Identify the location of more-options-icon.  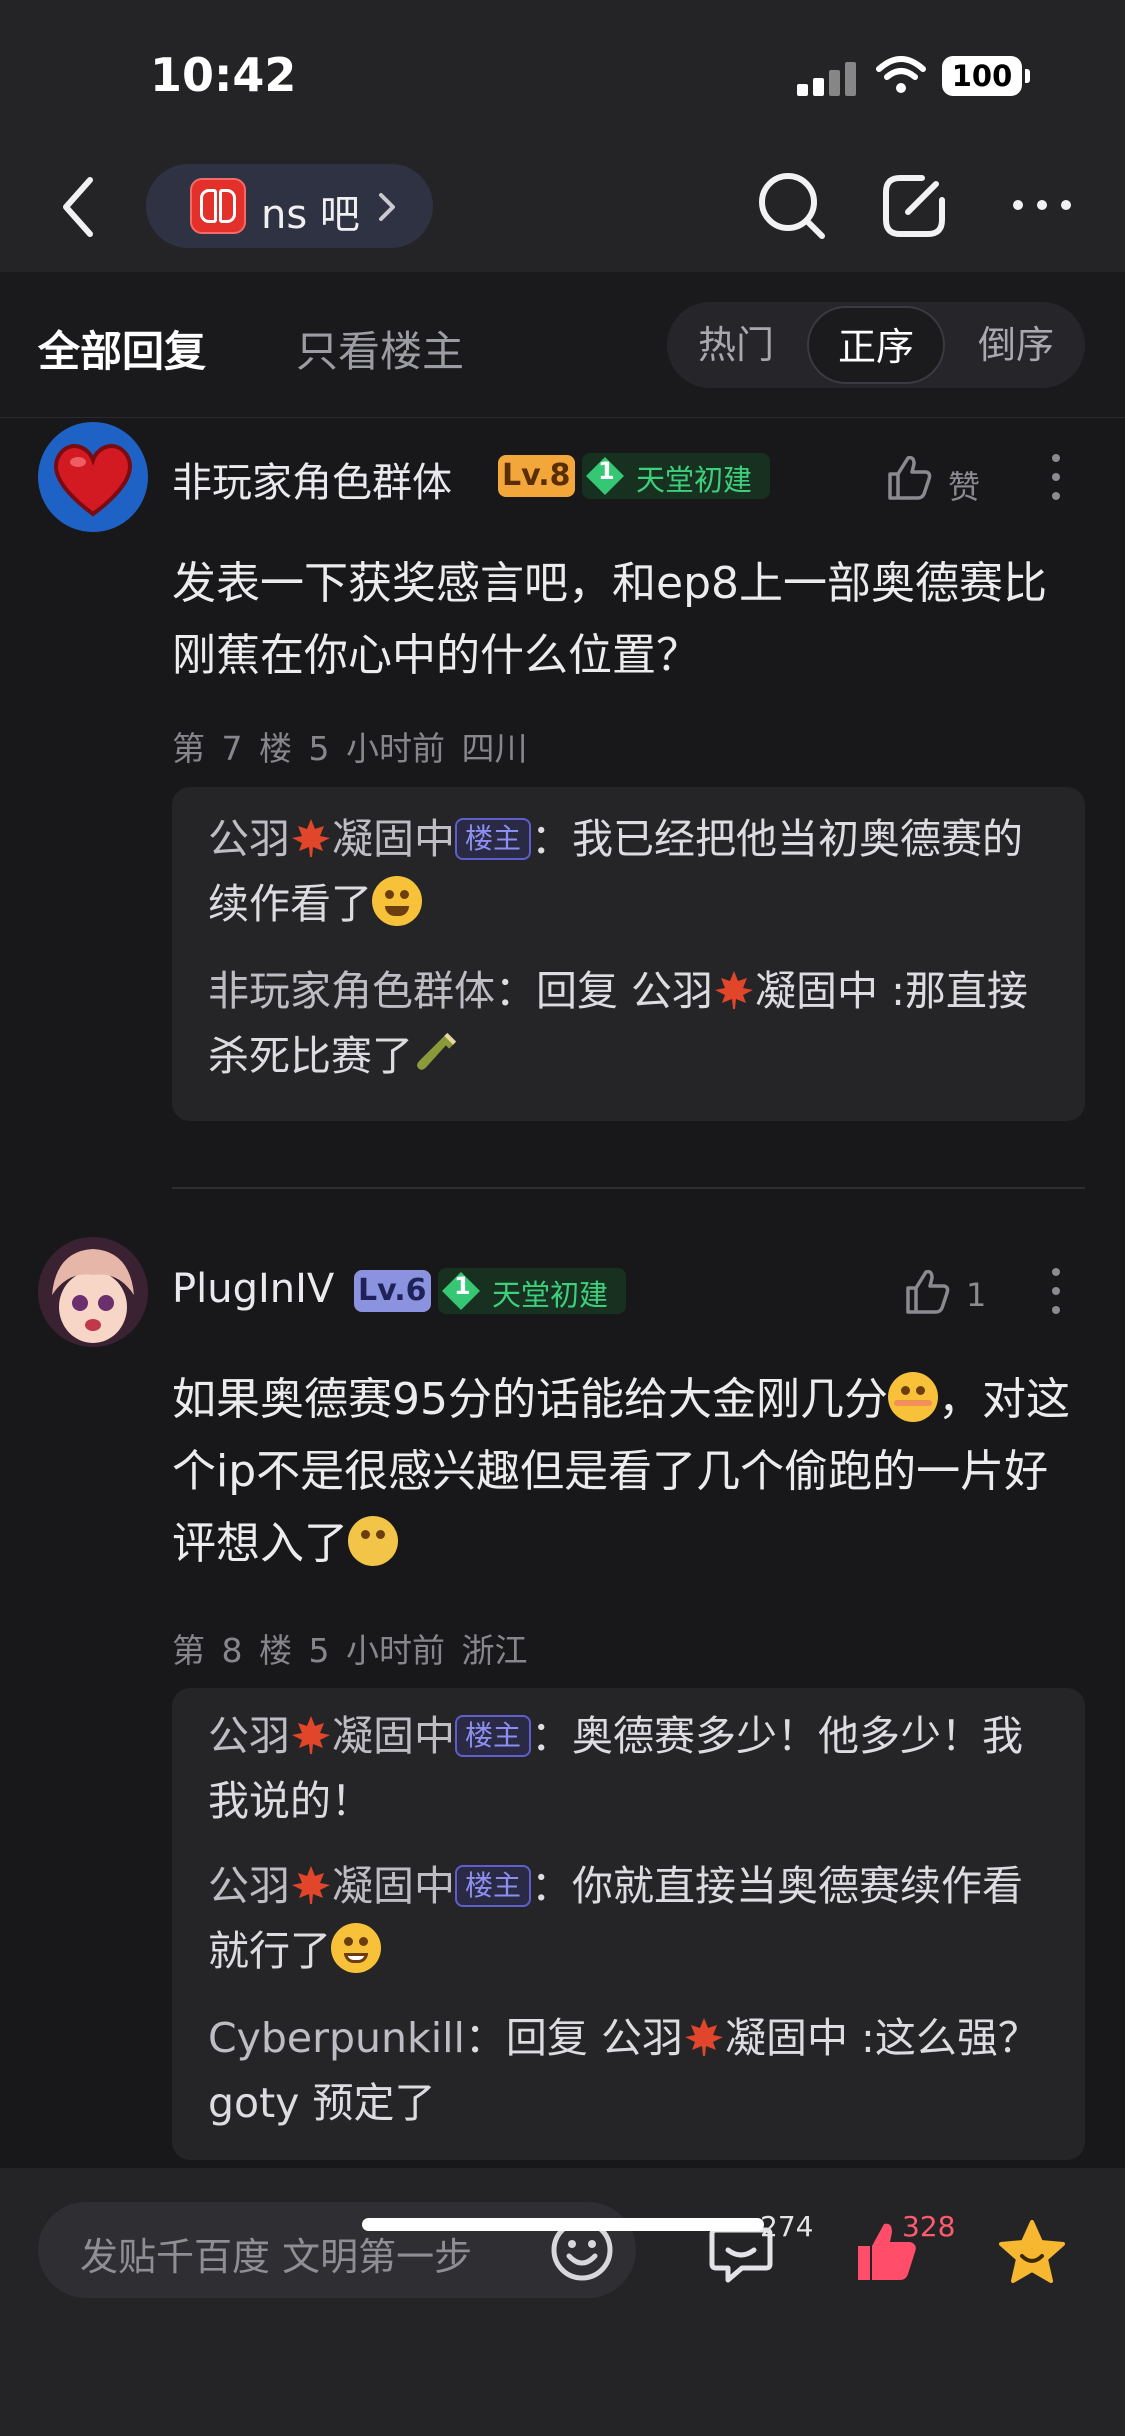
(1042, 205).